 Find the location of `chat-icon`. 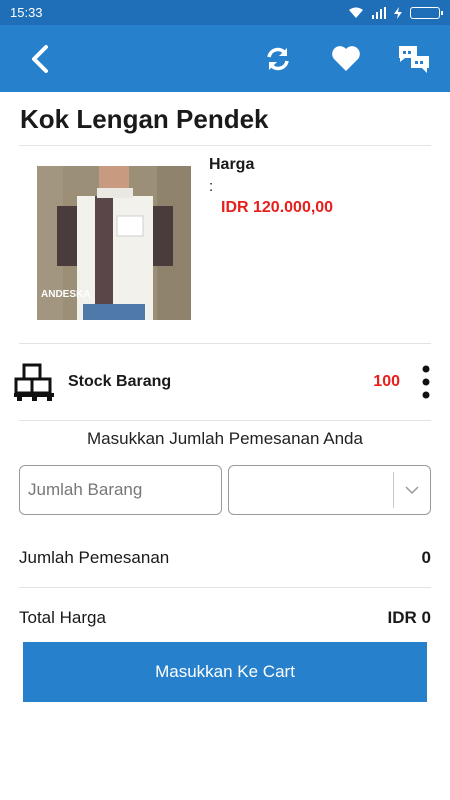

chat-icon is located at coordinates (414, 59).